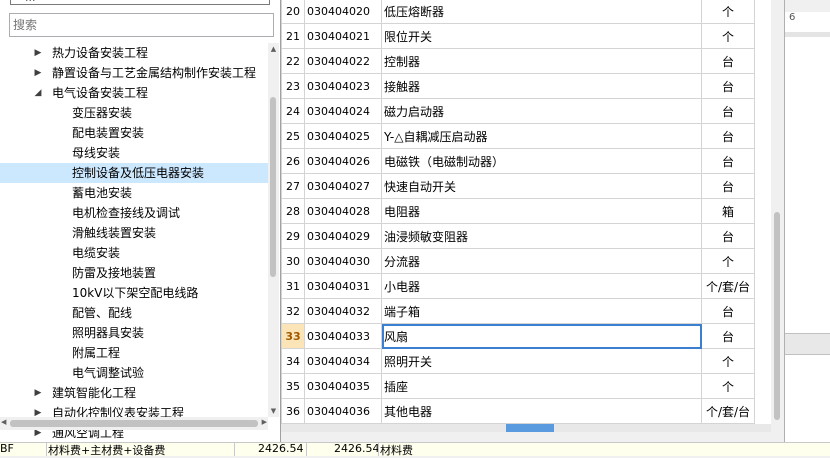 This screenshot has height=458, width=830. What do you see at coordinates (134, 373) in the screenshot?
I see `tree-item: 电气调整试验` at bounding box center [134, 373].